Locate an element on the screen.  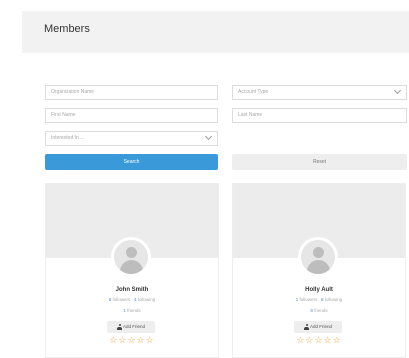
organization-name-input: Organization Name is located at coordinates (131, 92).